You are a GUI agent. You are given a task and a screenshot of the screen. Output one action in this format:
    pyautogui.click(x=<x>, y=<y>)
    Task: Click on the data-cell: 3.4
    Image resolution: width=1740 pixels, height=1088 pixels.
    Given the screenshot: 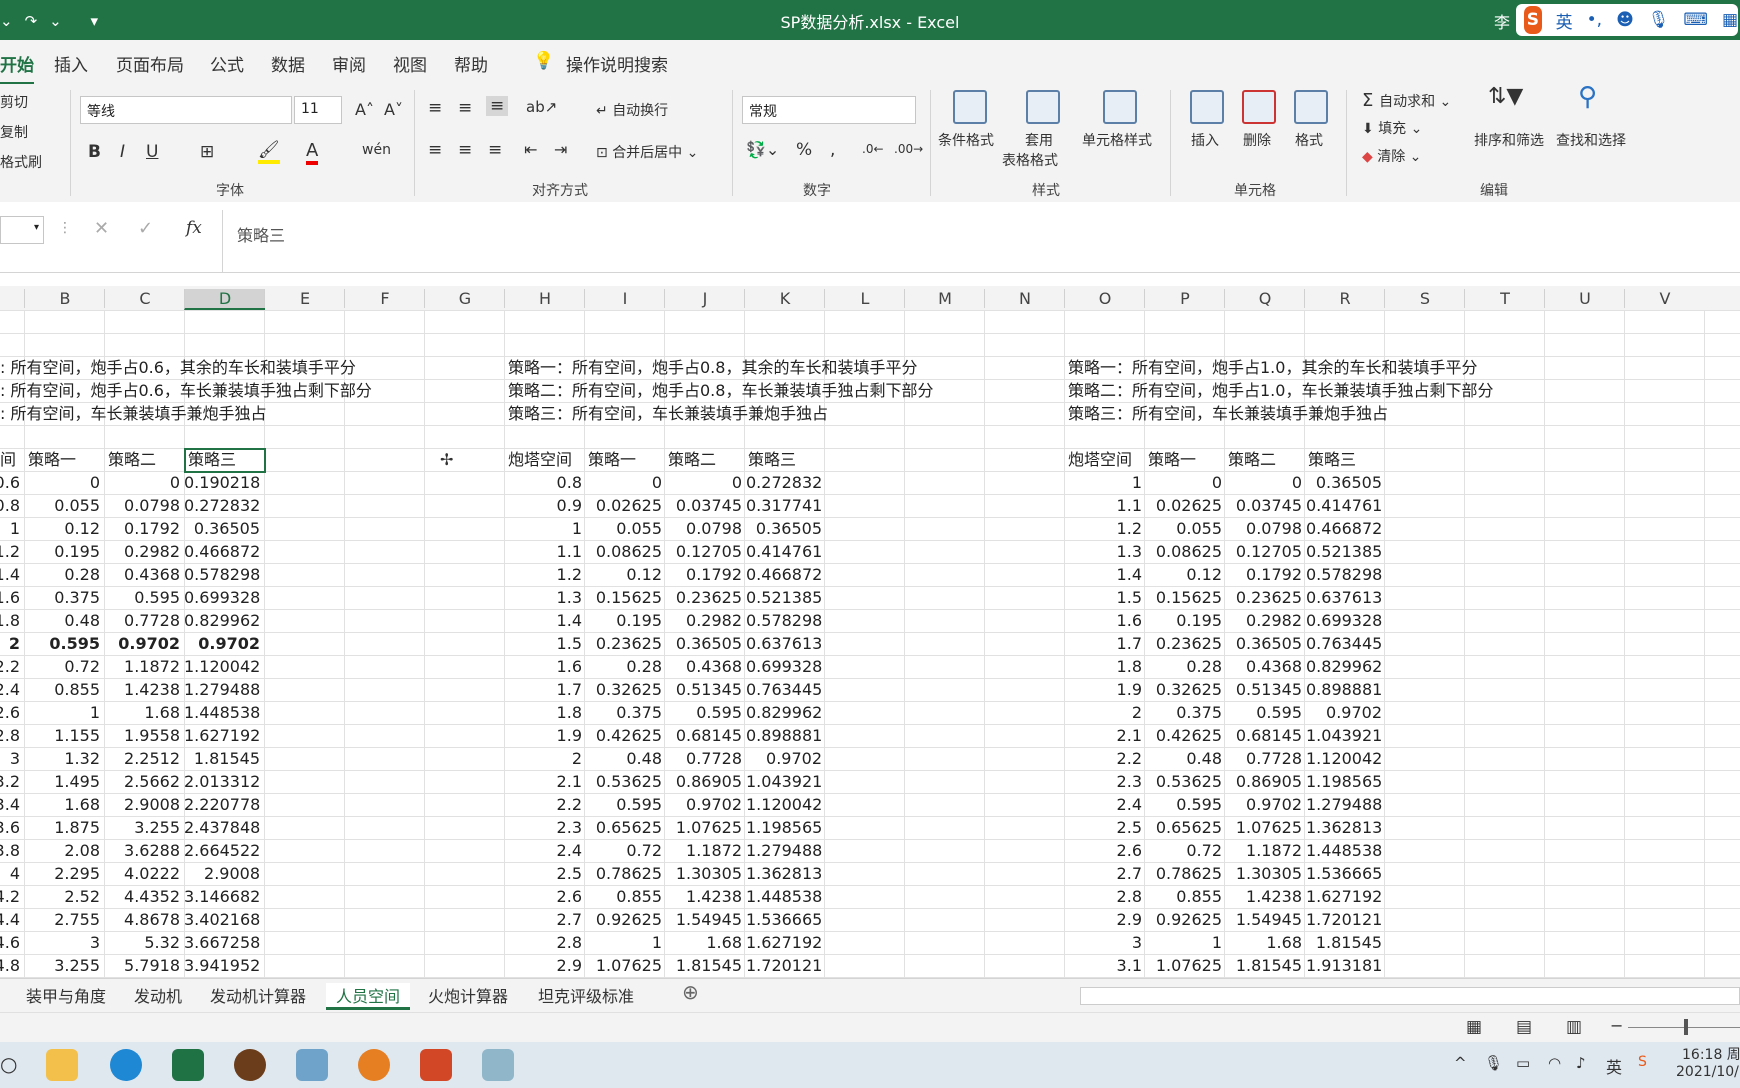 What is the action you would take?
    pyautogui.click(x=10, y=804)
    